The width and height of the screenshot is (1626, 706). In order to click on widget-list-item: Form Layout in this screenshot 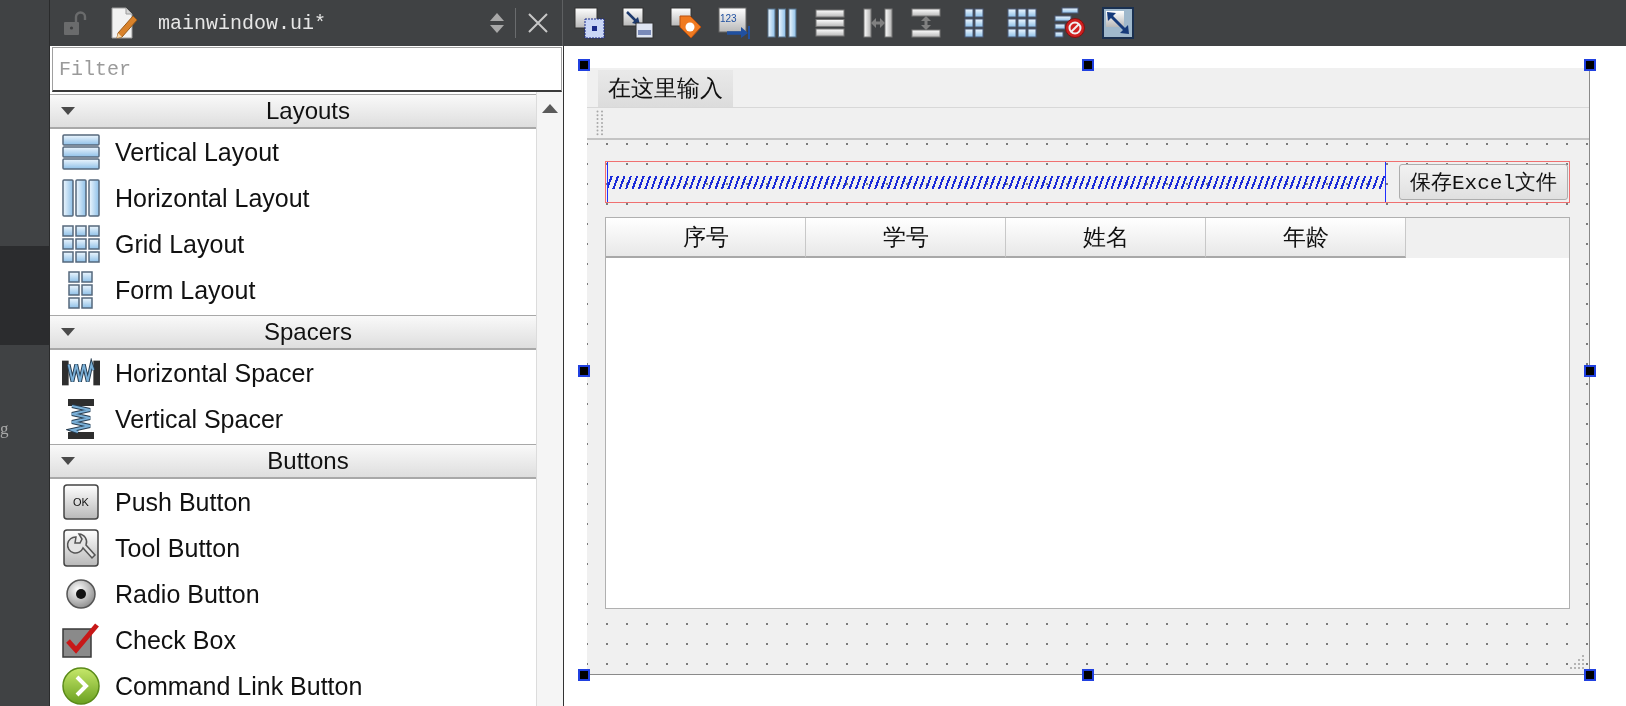, I will do `click(185, 290)`.